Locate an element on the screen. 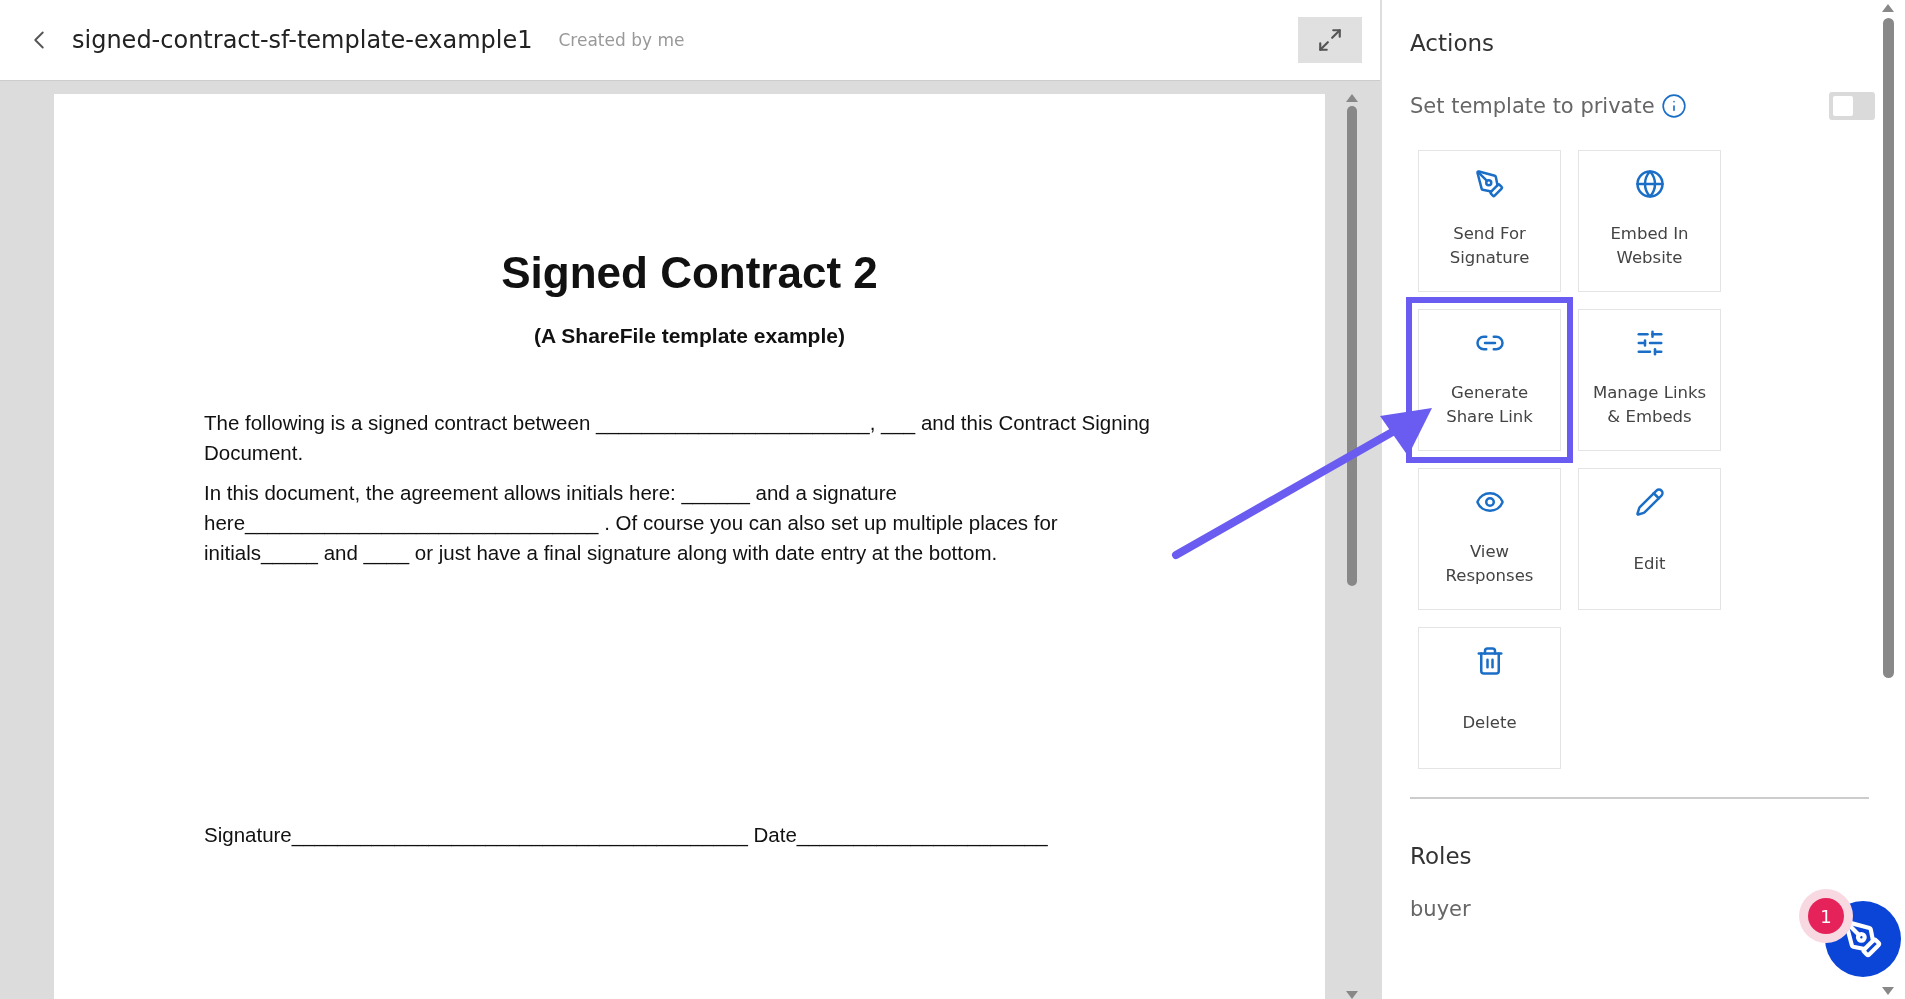  expand-icon is located at coordinates (1330, 40).